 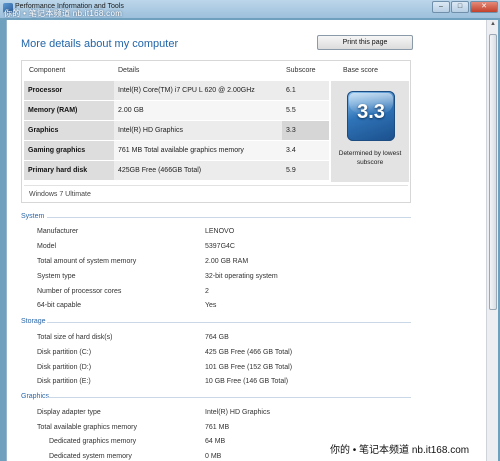 I want to click on detail-label: Model, so click(x=47, y=246).